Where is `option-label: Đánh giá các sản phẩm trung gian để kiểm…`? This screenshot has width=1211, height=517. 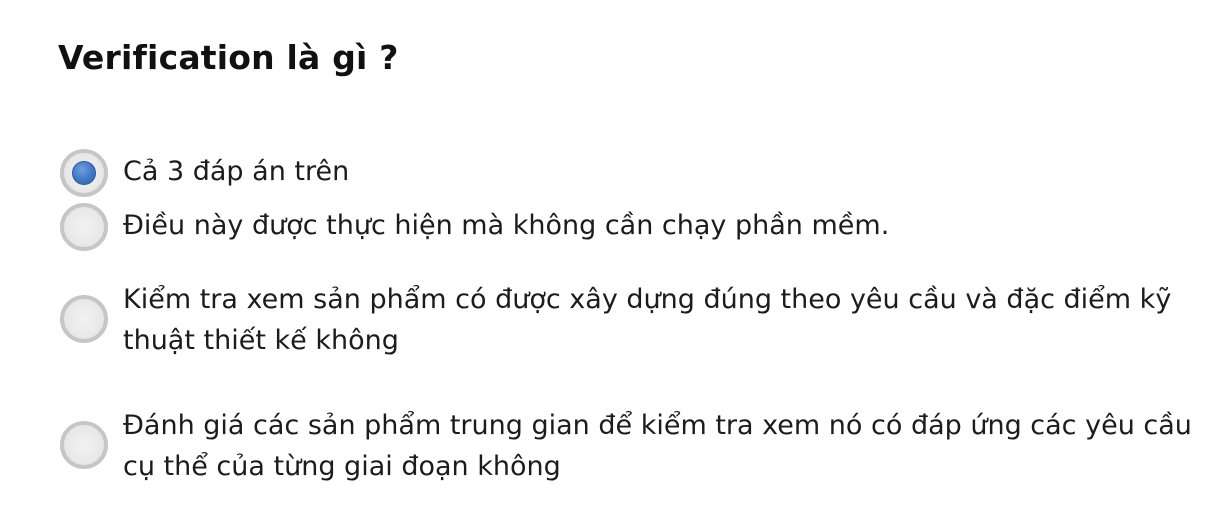 option-label: Đánh giá các sản phẩm trung gian để kiểm… is located at coordinates (665, 446).